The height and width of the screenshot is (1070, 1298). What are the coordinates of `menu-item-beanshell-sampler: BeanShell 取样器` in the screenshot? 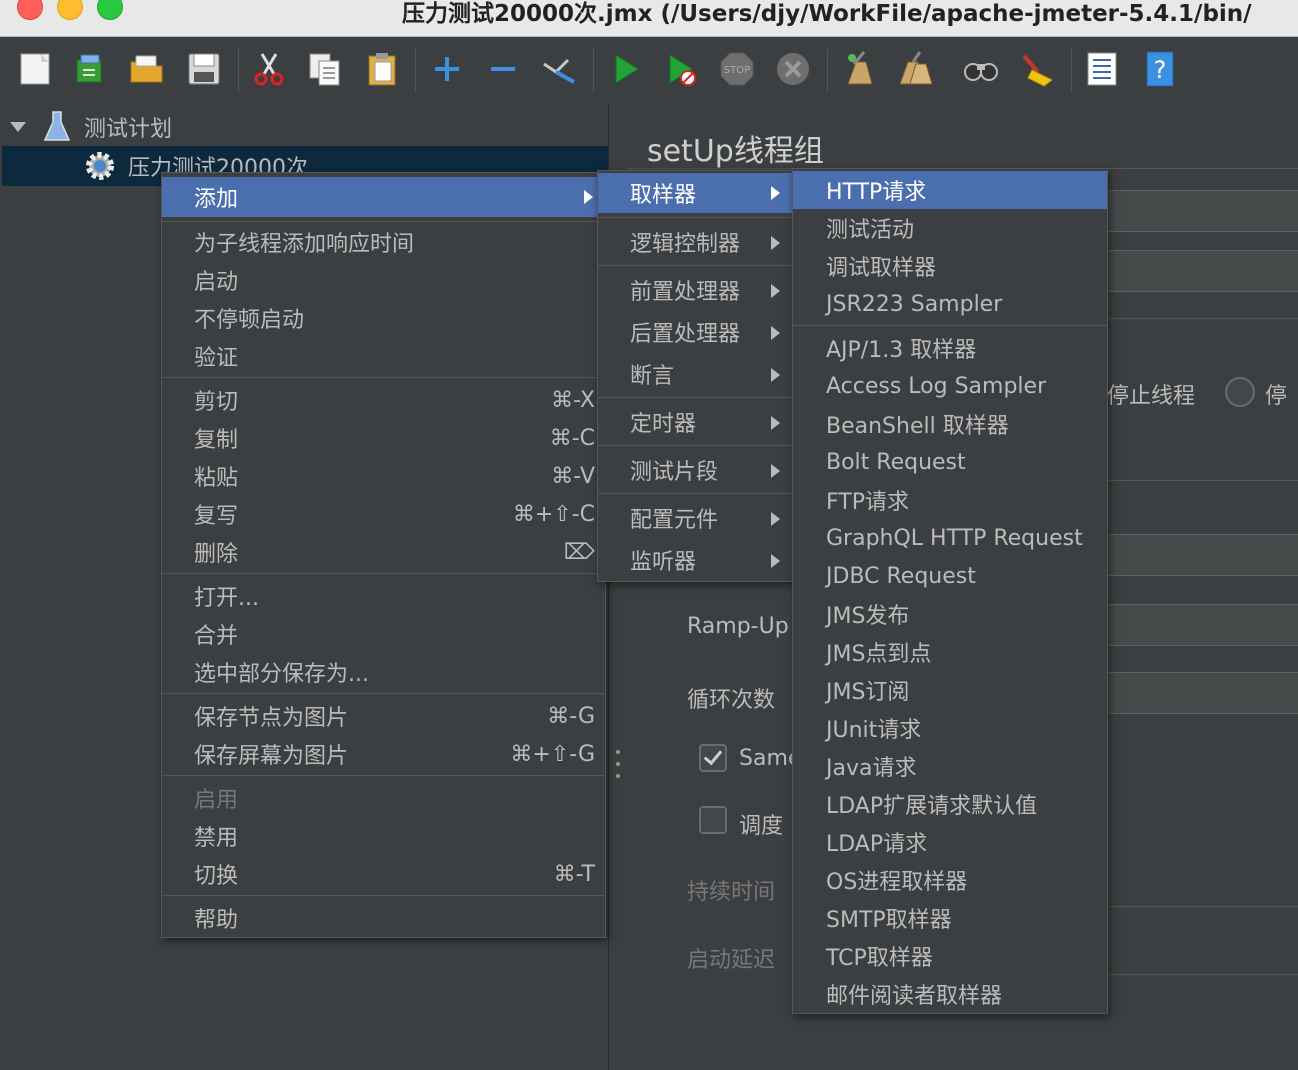 It's located at (950, 424).